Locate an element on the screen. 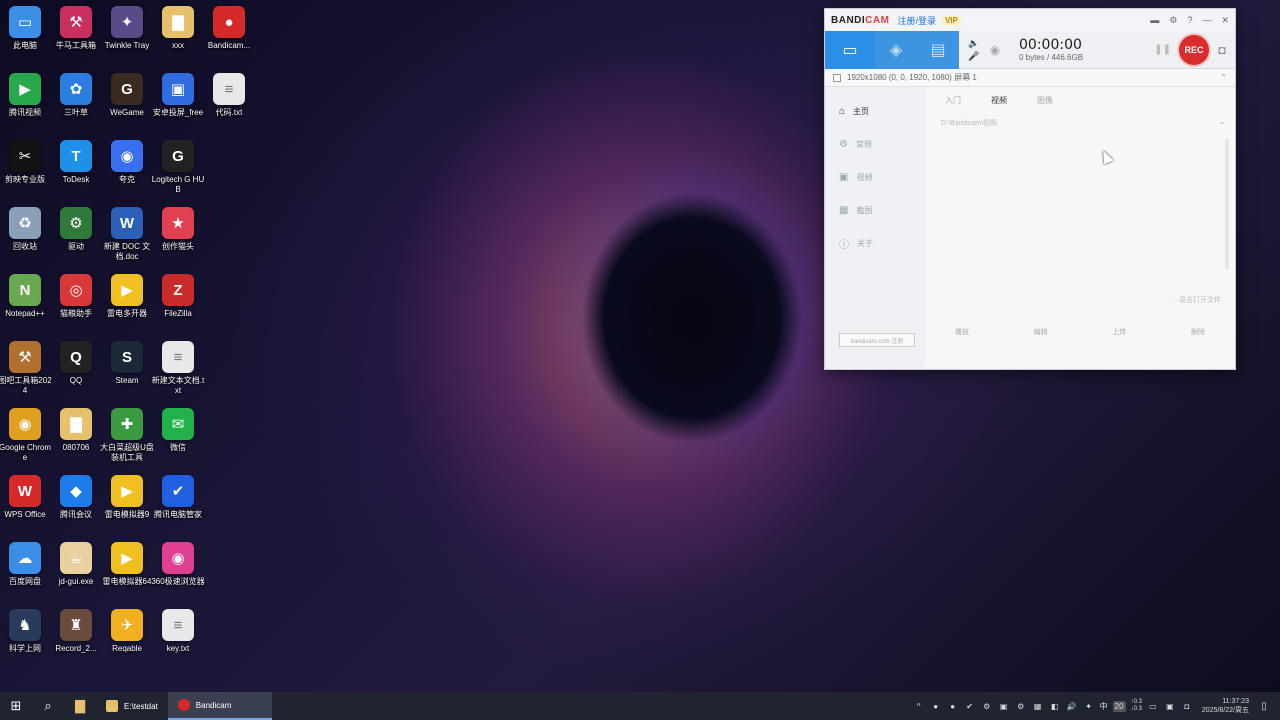 The height and width of the screenshot is (720, 1280). sidebar-item: ⓘ 关于 is located at coordinates (875, 243).